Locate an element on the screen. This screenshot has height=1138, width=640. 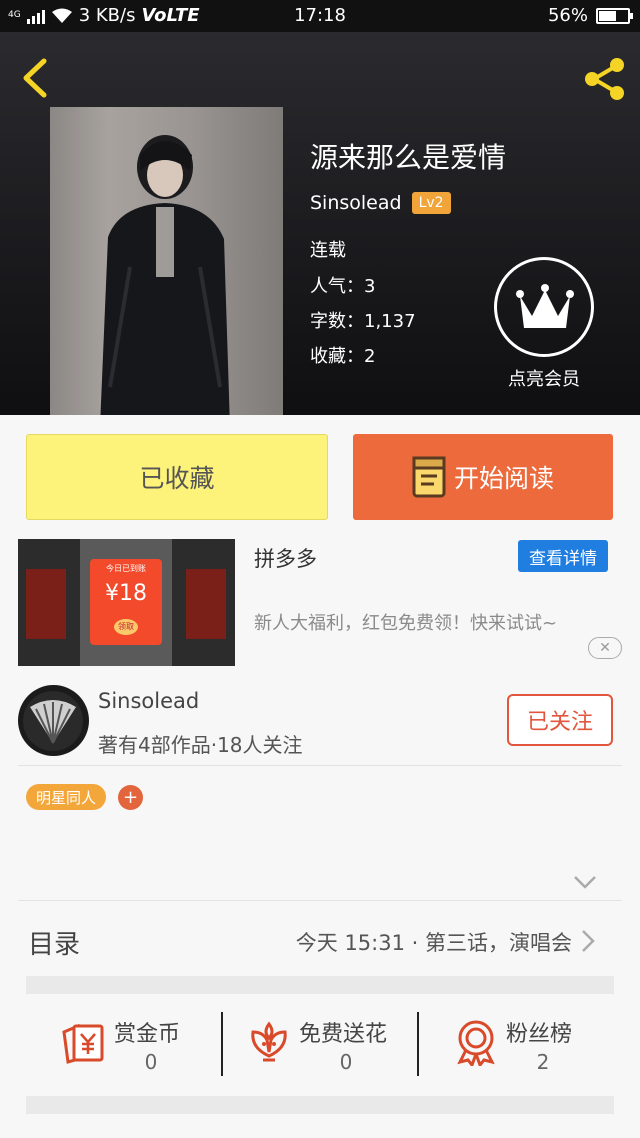
chevron-right-icon is located at coordinates (588, 941).